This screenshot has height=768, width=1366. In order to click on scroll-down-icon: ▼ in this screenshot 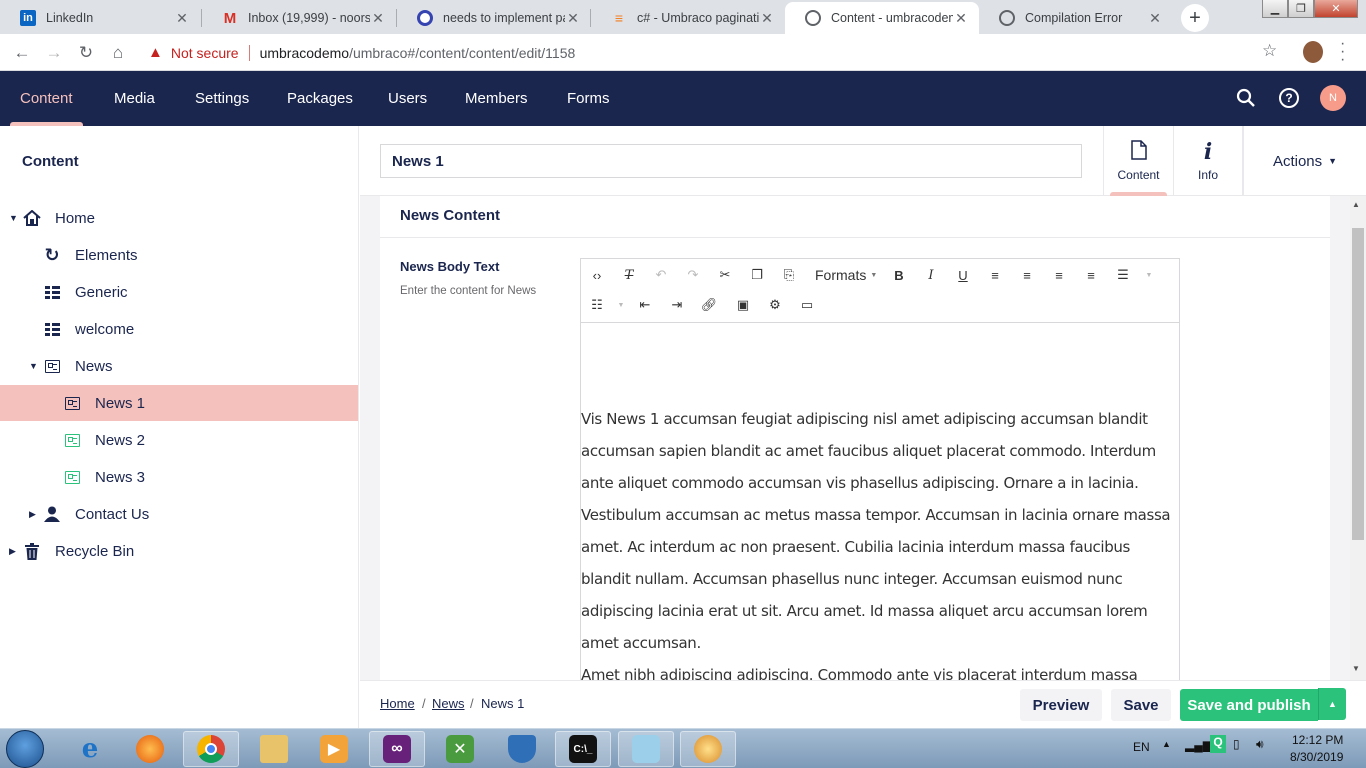, I will do `click(1356, 668)`.